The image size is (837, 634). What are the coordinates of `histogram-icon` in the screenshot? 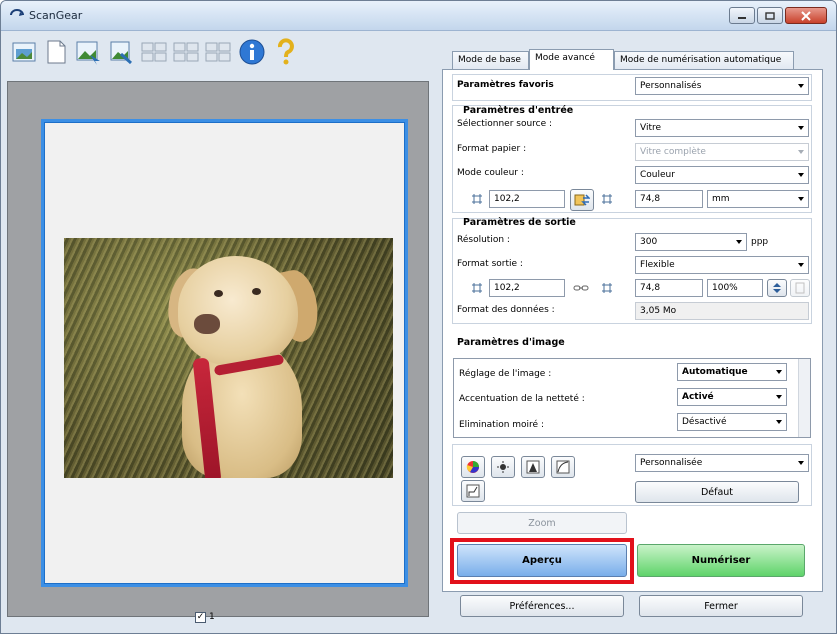 It's located at (533, 467).